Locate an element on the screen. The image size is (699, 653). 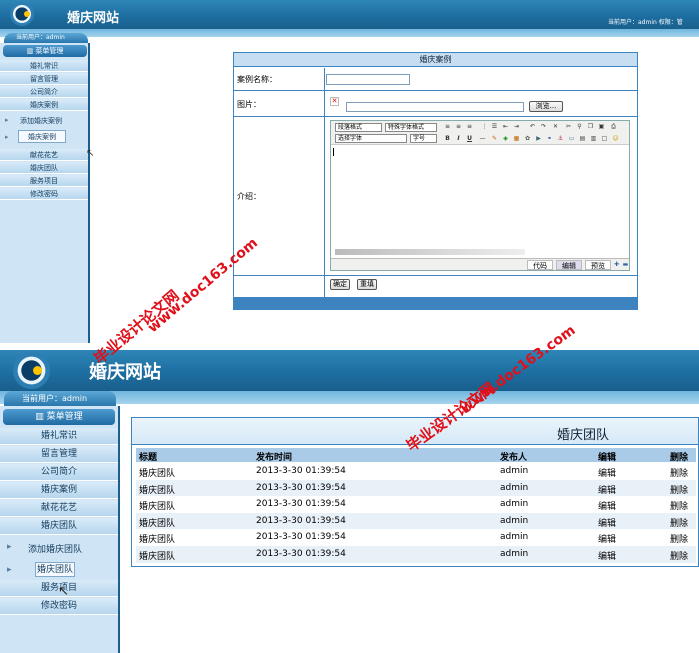
sidebar2-item-password: 修改密码 is located at coordinates (59, 606).